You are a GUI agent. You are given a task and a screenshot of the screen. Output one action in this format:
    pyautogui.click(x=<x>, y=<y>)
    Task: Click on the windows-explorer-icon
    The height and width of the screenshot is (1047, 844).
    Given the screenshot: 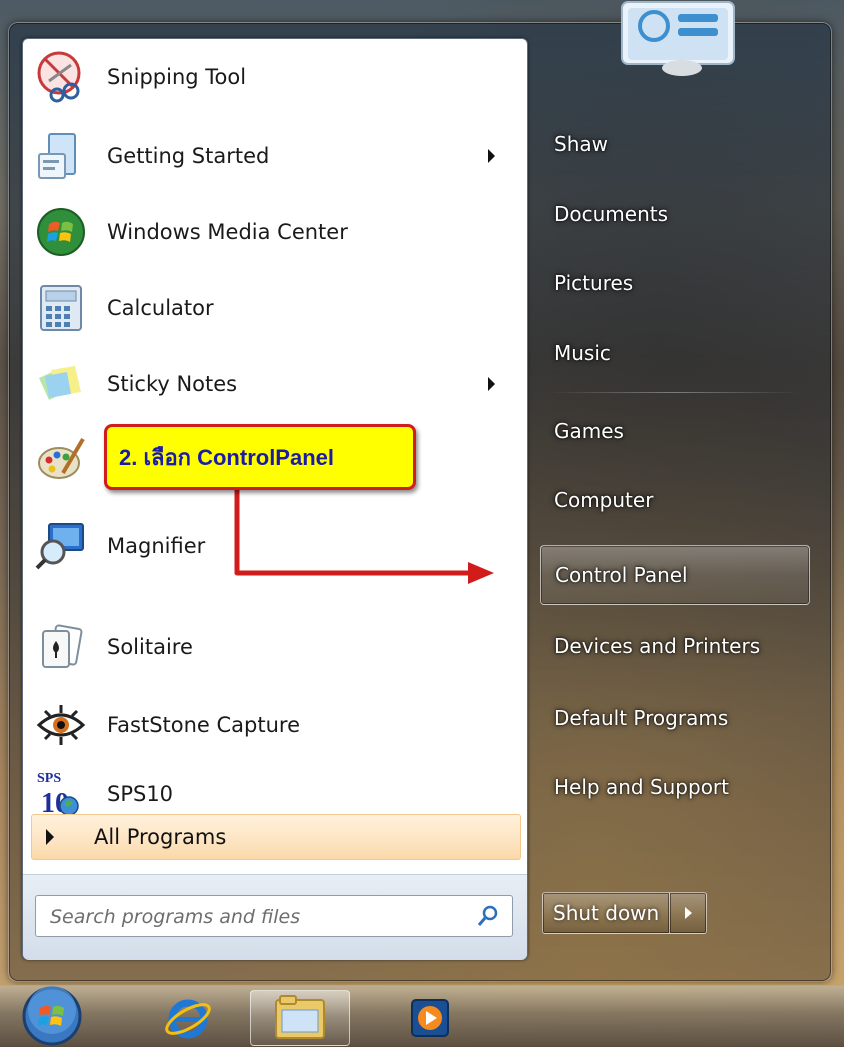 What is the action you would take?
    pyautogui.click(x=300, y=1017)
    